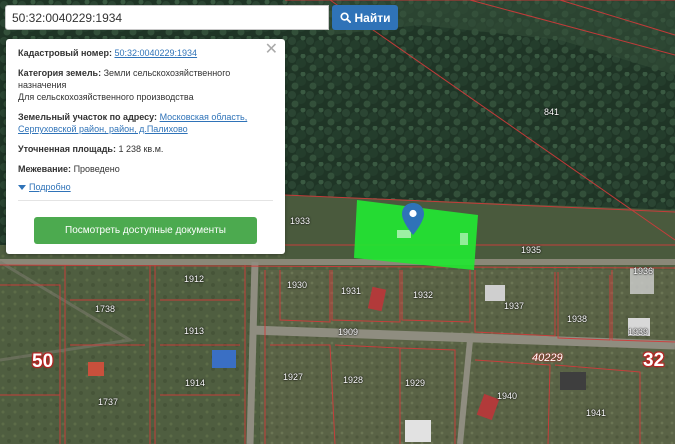  What do you see at coordinates (194, 279) in the screenshot?
I see `parcel-label: 1912` at bounding box center [194, 279].